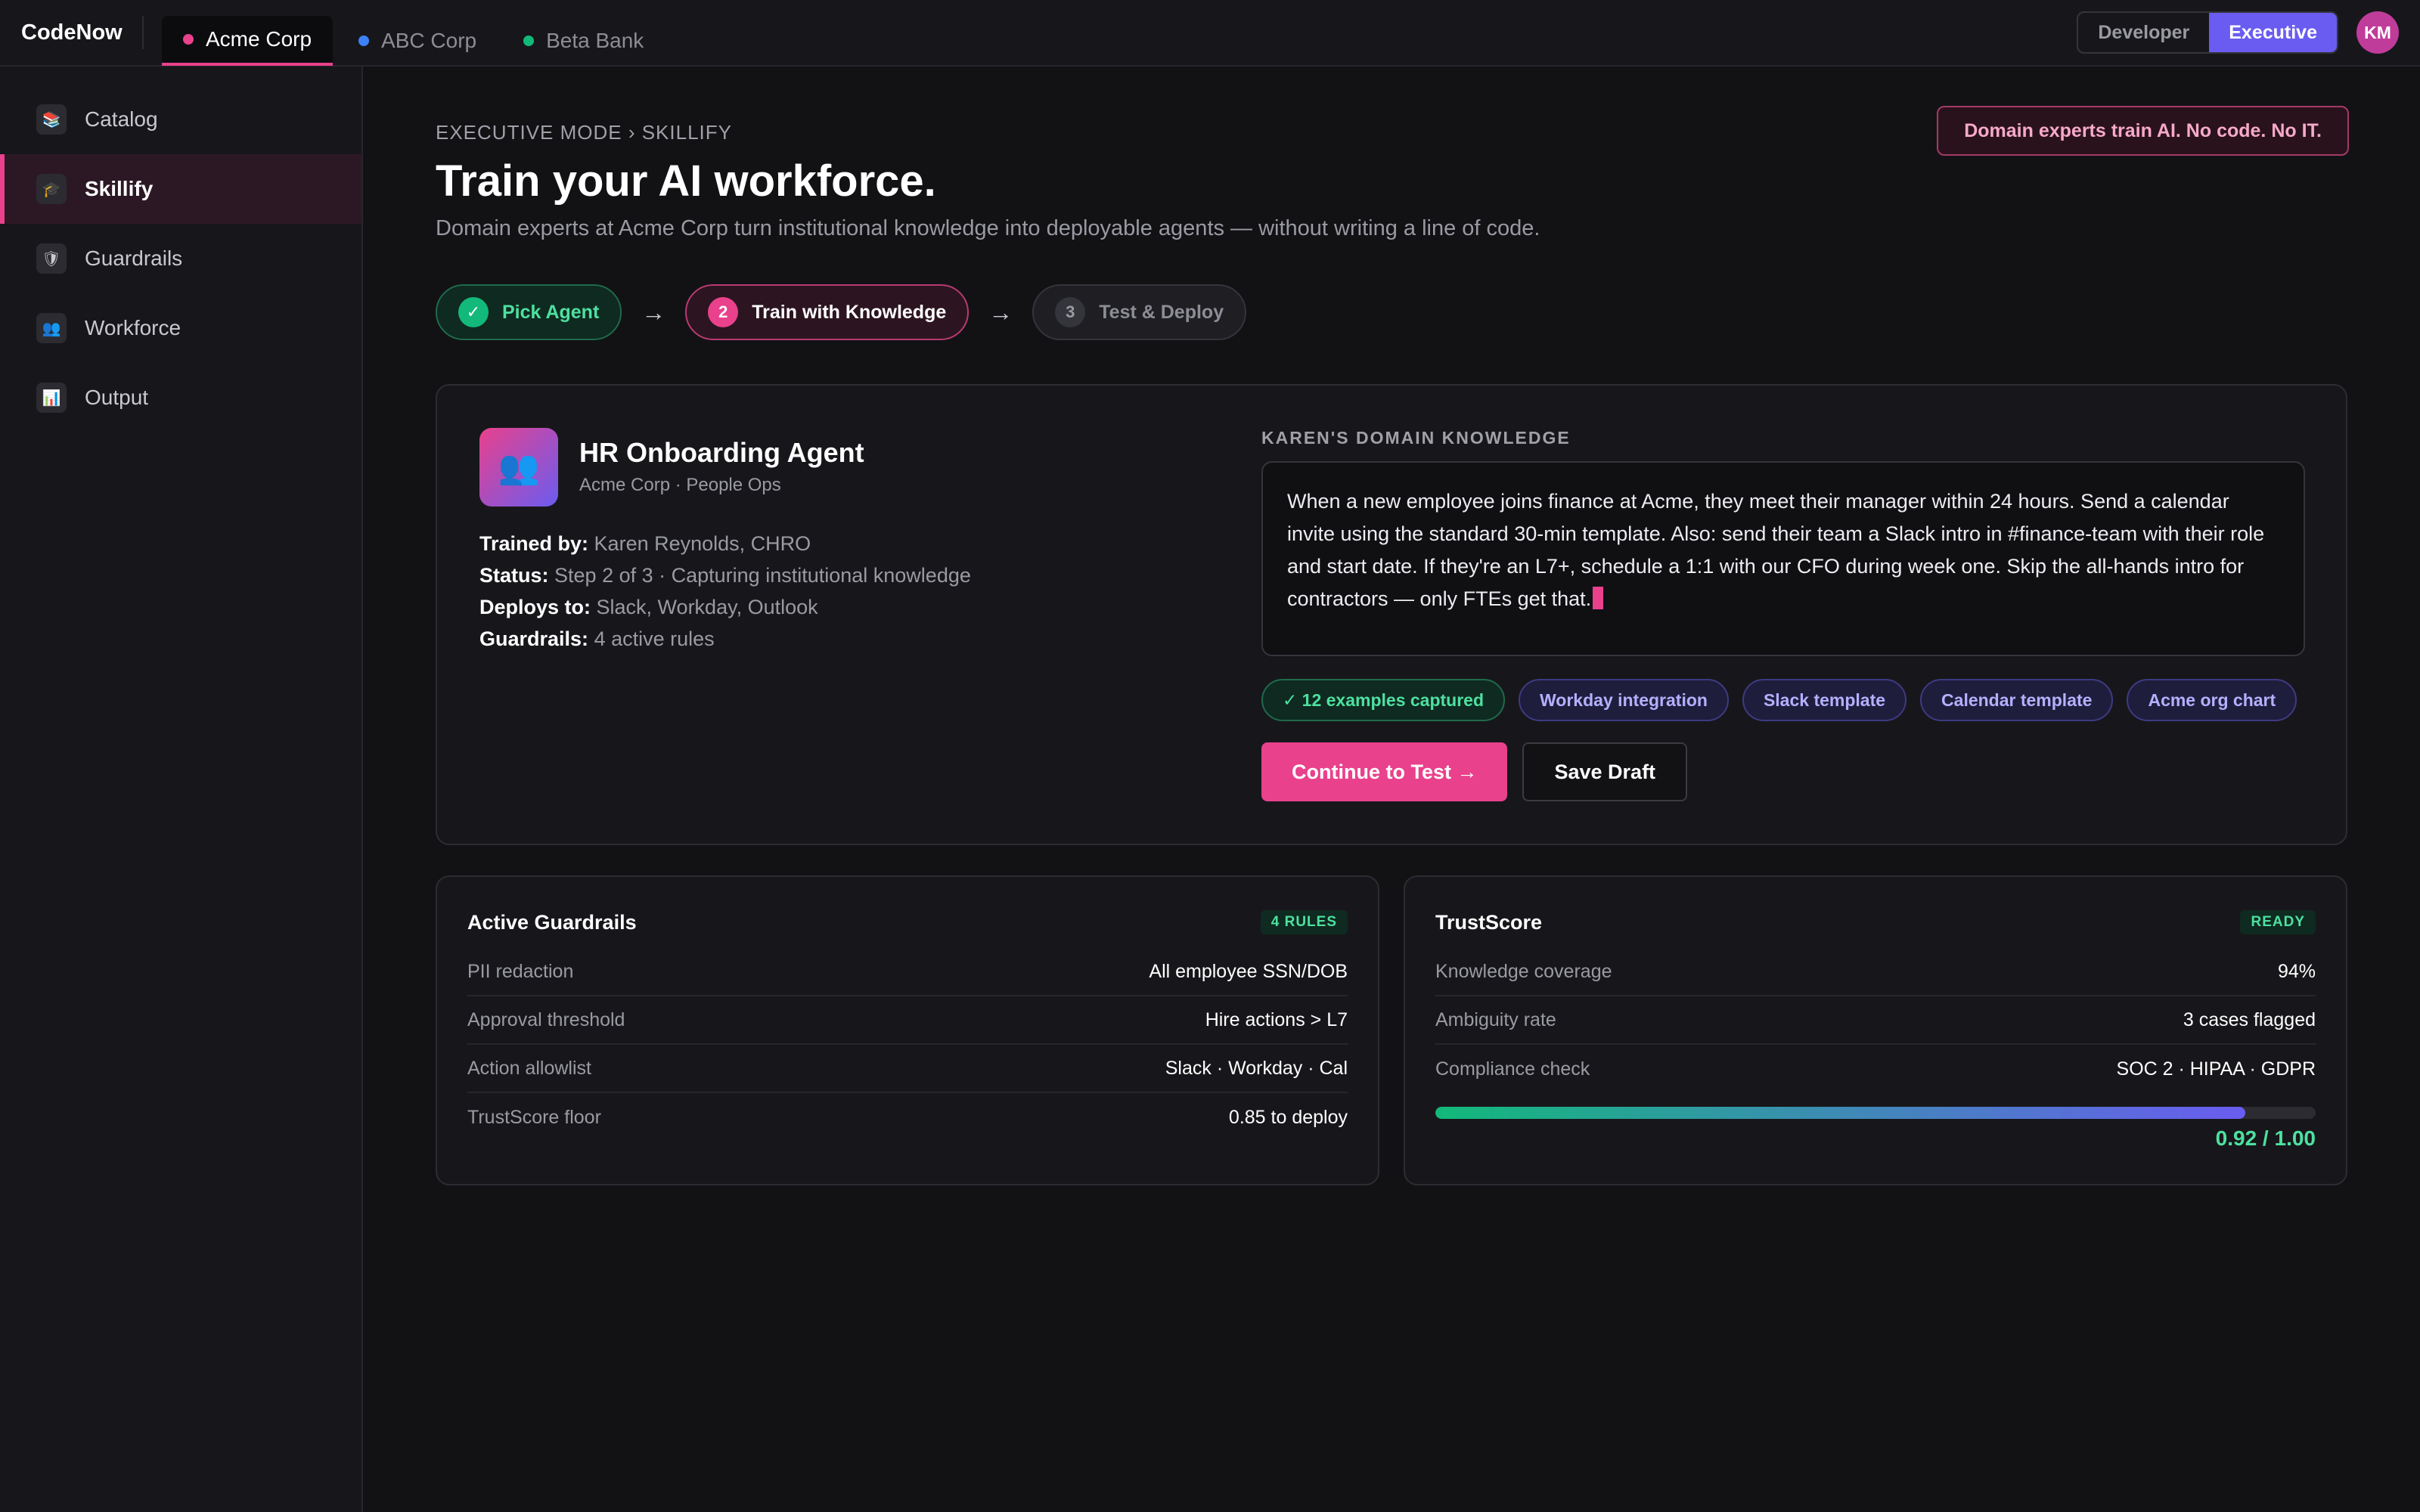 This screenshot has width=2420, height=1512. I want to click on books-icon: 📚, so click(51, 119).